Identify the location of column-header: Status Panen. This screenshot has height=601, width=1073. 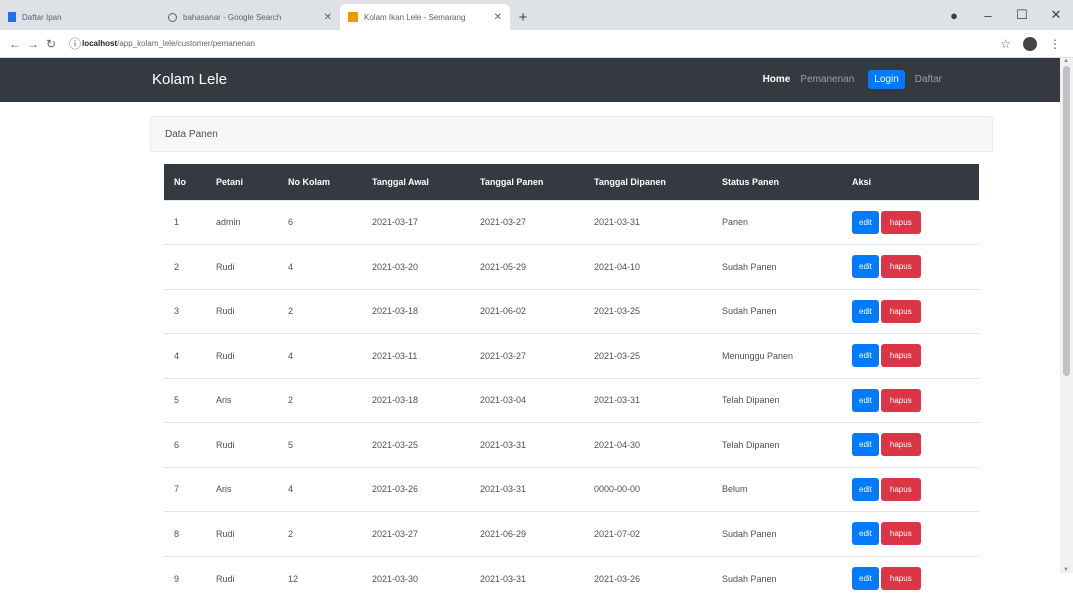
(751, 181).